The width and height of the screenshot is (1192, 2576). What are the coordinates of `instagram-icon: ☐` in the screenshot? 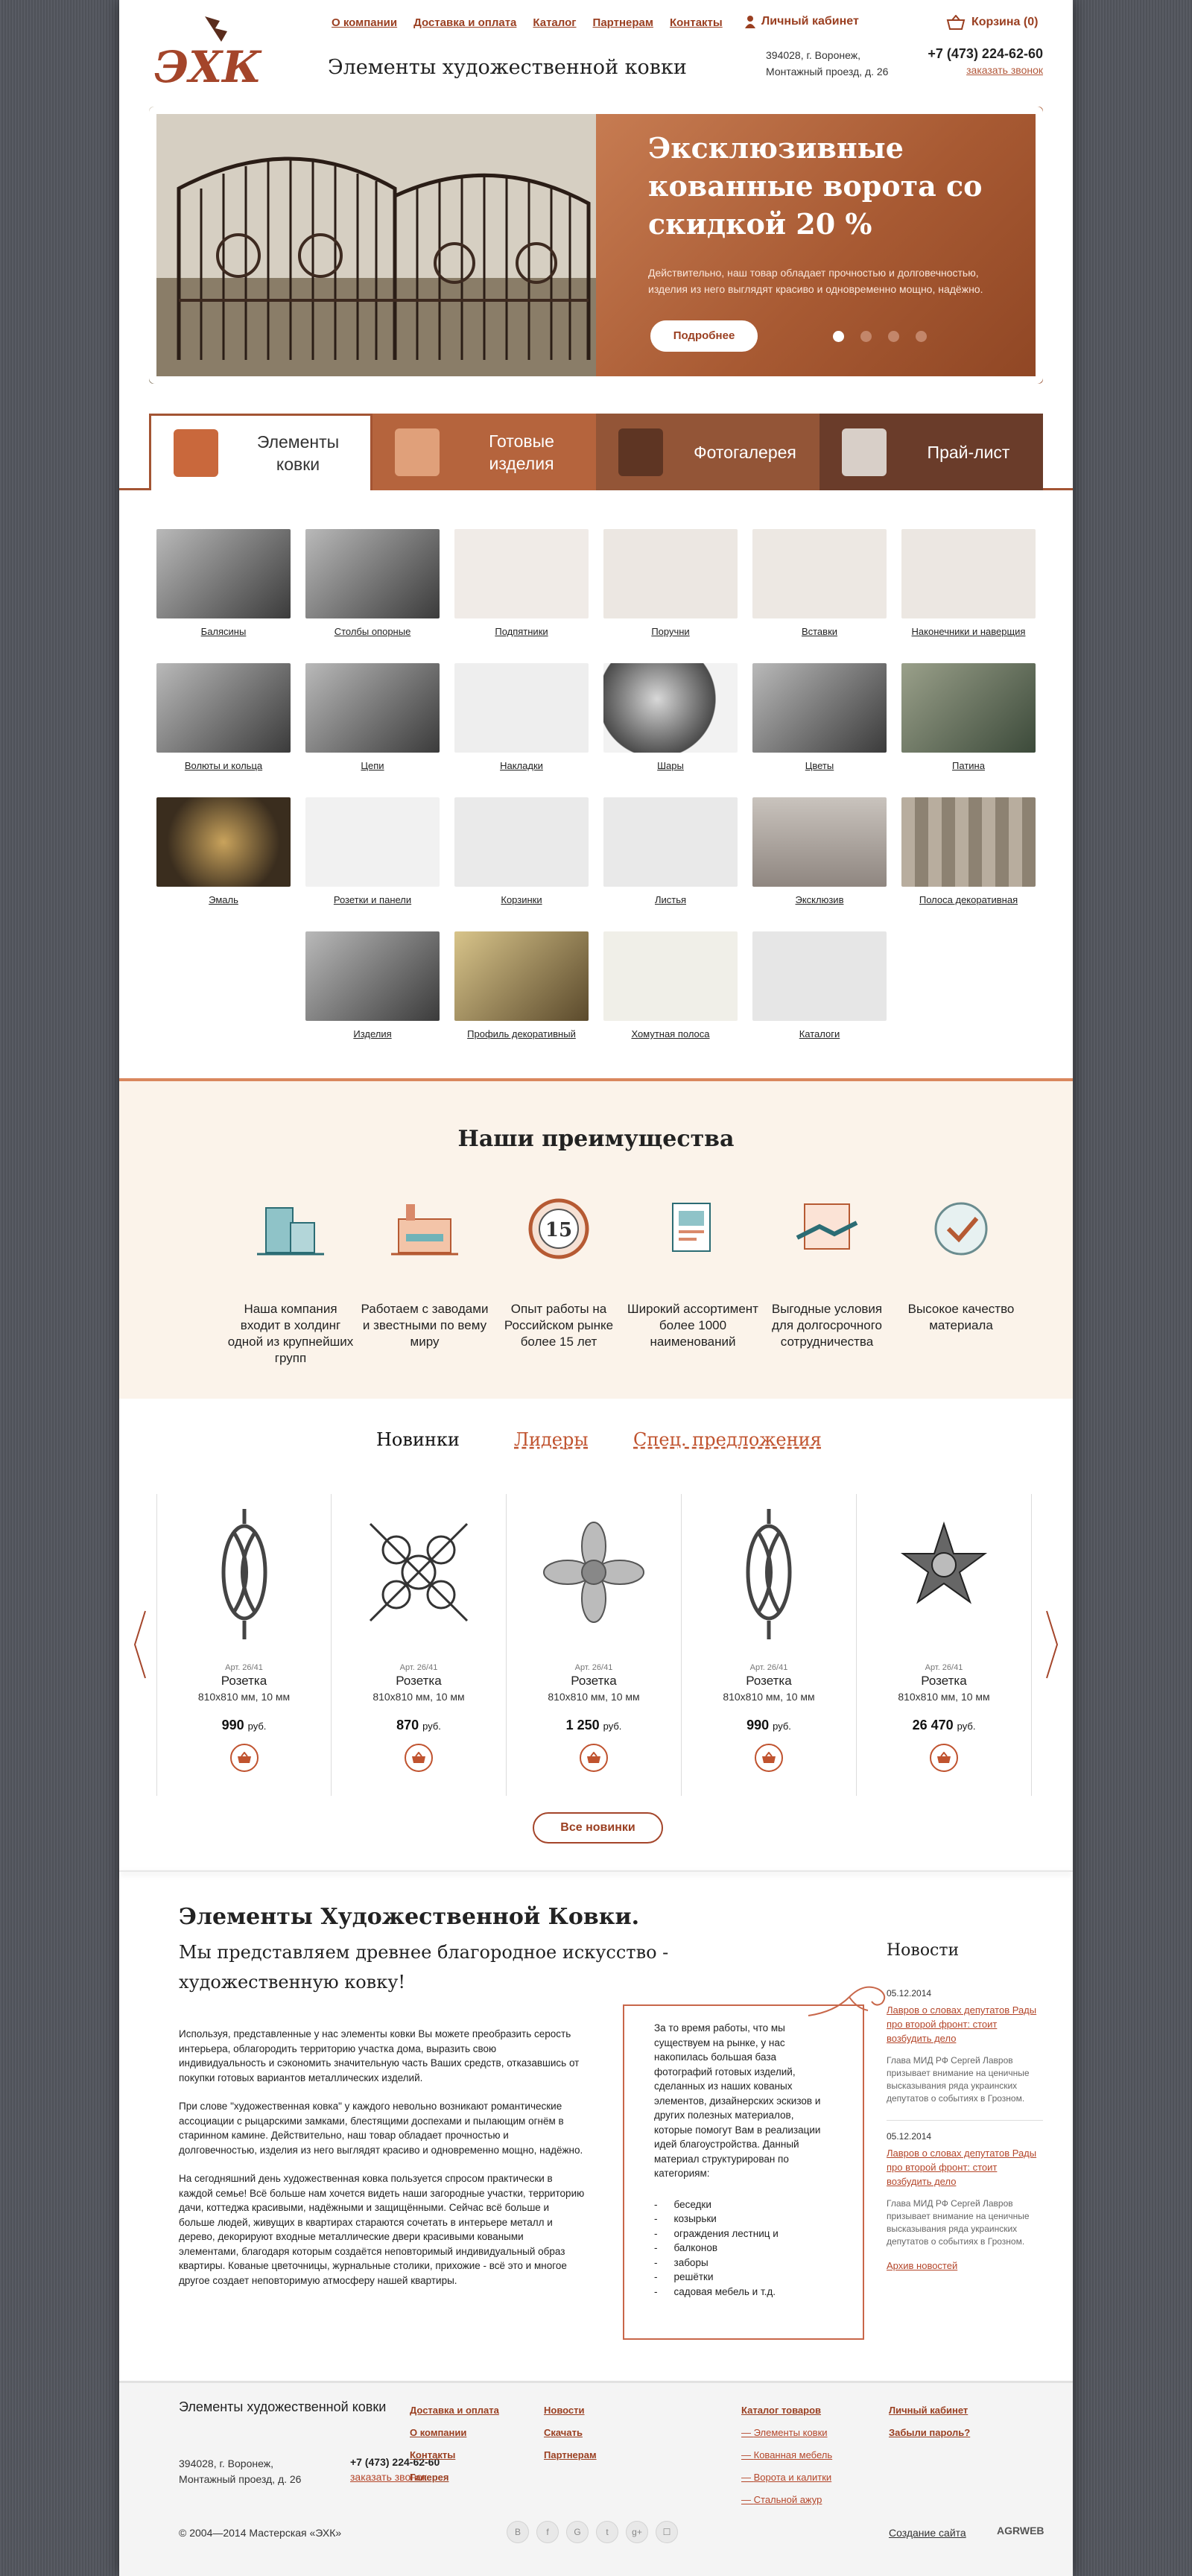 It's located at (667, 2532).